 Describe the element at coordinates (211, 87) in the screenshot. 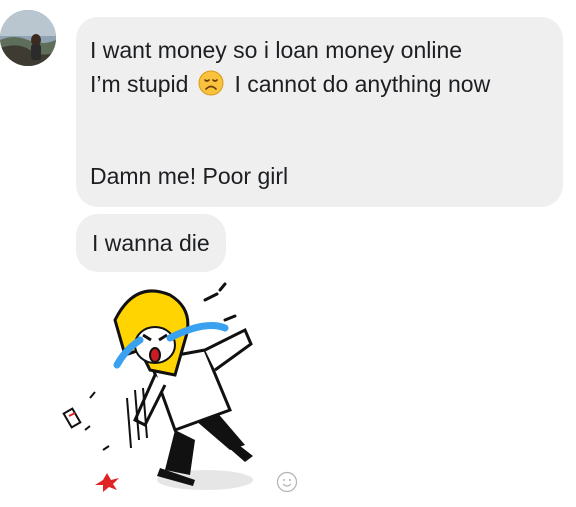

I see `disappointed-face-emoji-icon` at that location.